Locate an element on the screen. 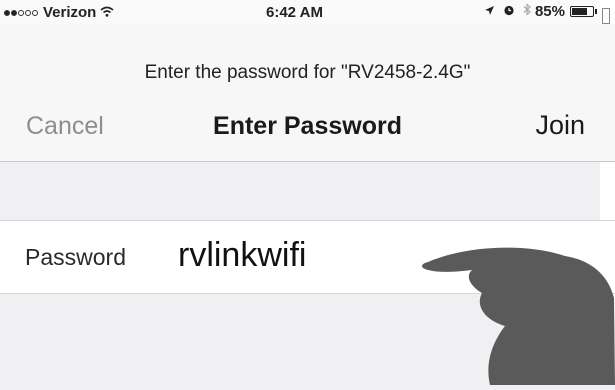  battery-icon is located at coordinates (583, 11).